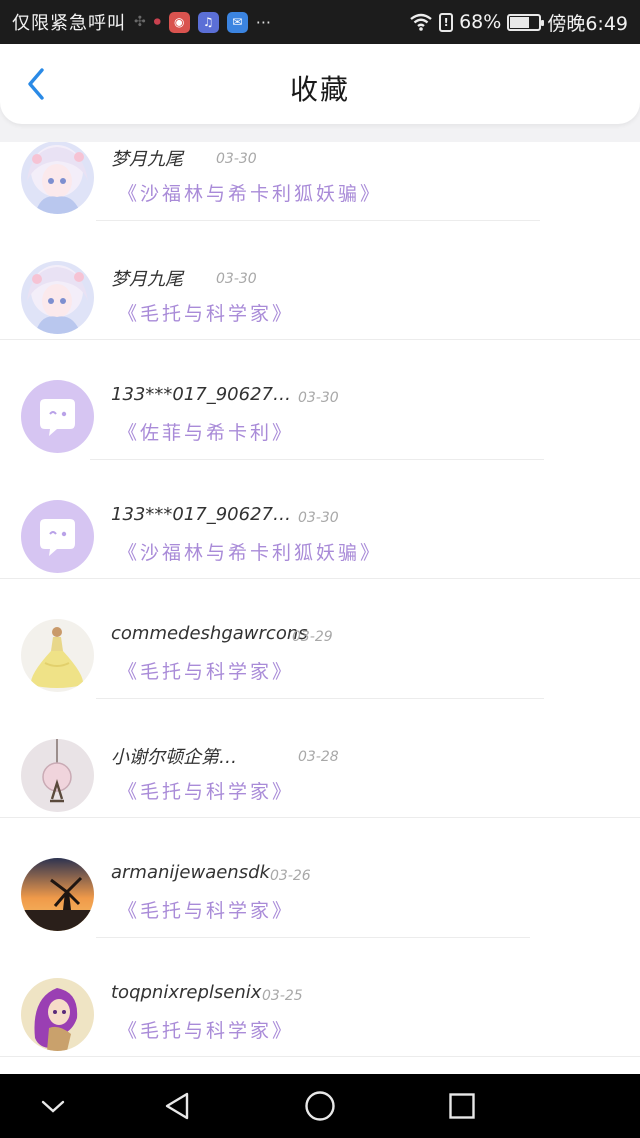 This screenshot has width=640, height=1138. I want to click on back-nav-button, so click(178, 1106).